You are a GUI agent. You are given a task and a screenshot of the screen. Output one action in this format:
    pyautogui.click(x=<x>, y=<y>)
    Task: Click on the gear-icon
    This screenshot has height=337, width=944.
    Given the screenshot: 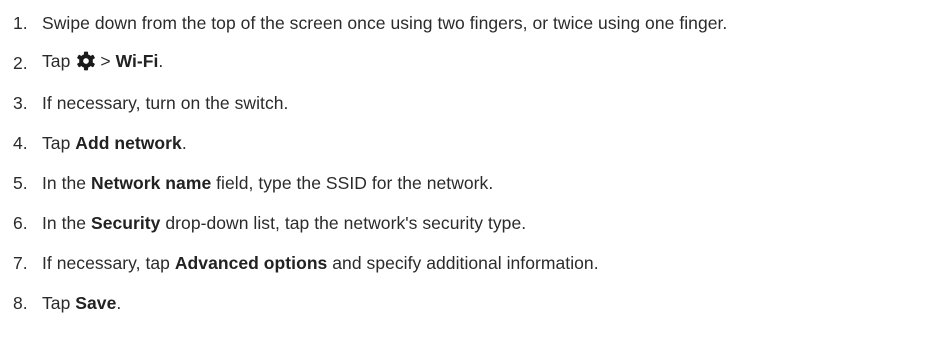 What is the action you would take?
    pyautogui.click(x=86, y=63)
    